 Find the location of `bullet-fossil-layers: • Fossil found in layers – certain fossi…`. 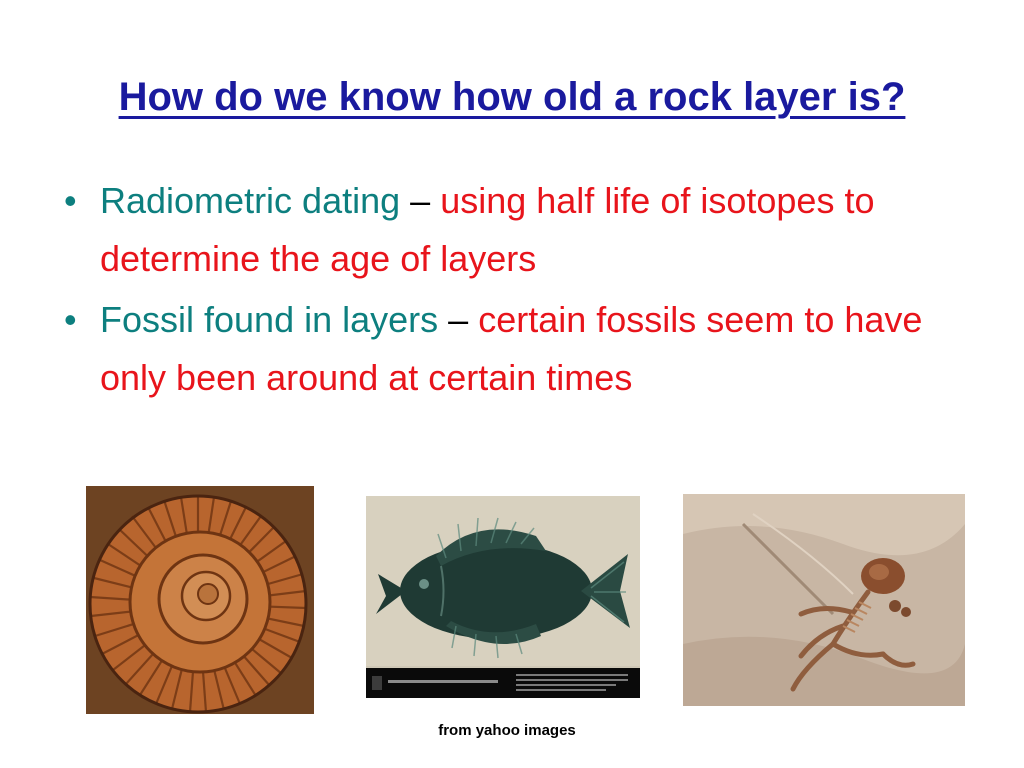

bullet-fossil-layers: • Fossil found in layers – certain fossi… is located at coordinates (514, 349).